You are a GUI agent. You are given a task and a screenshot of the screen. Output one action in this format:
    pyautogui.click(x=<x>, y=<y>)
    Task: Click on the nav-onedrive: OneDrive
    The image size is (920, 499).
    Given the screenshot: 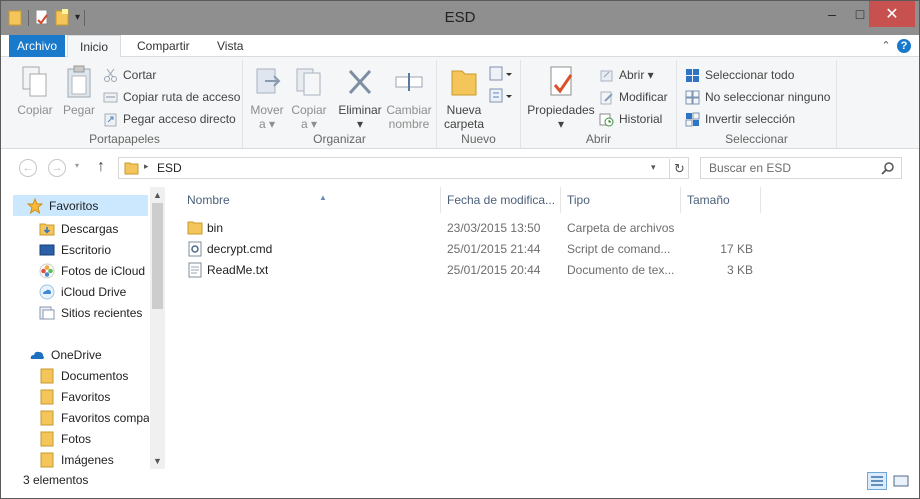 What is the action you would take?
    pyautogui.click(x=65, y=354)
    